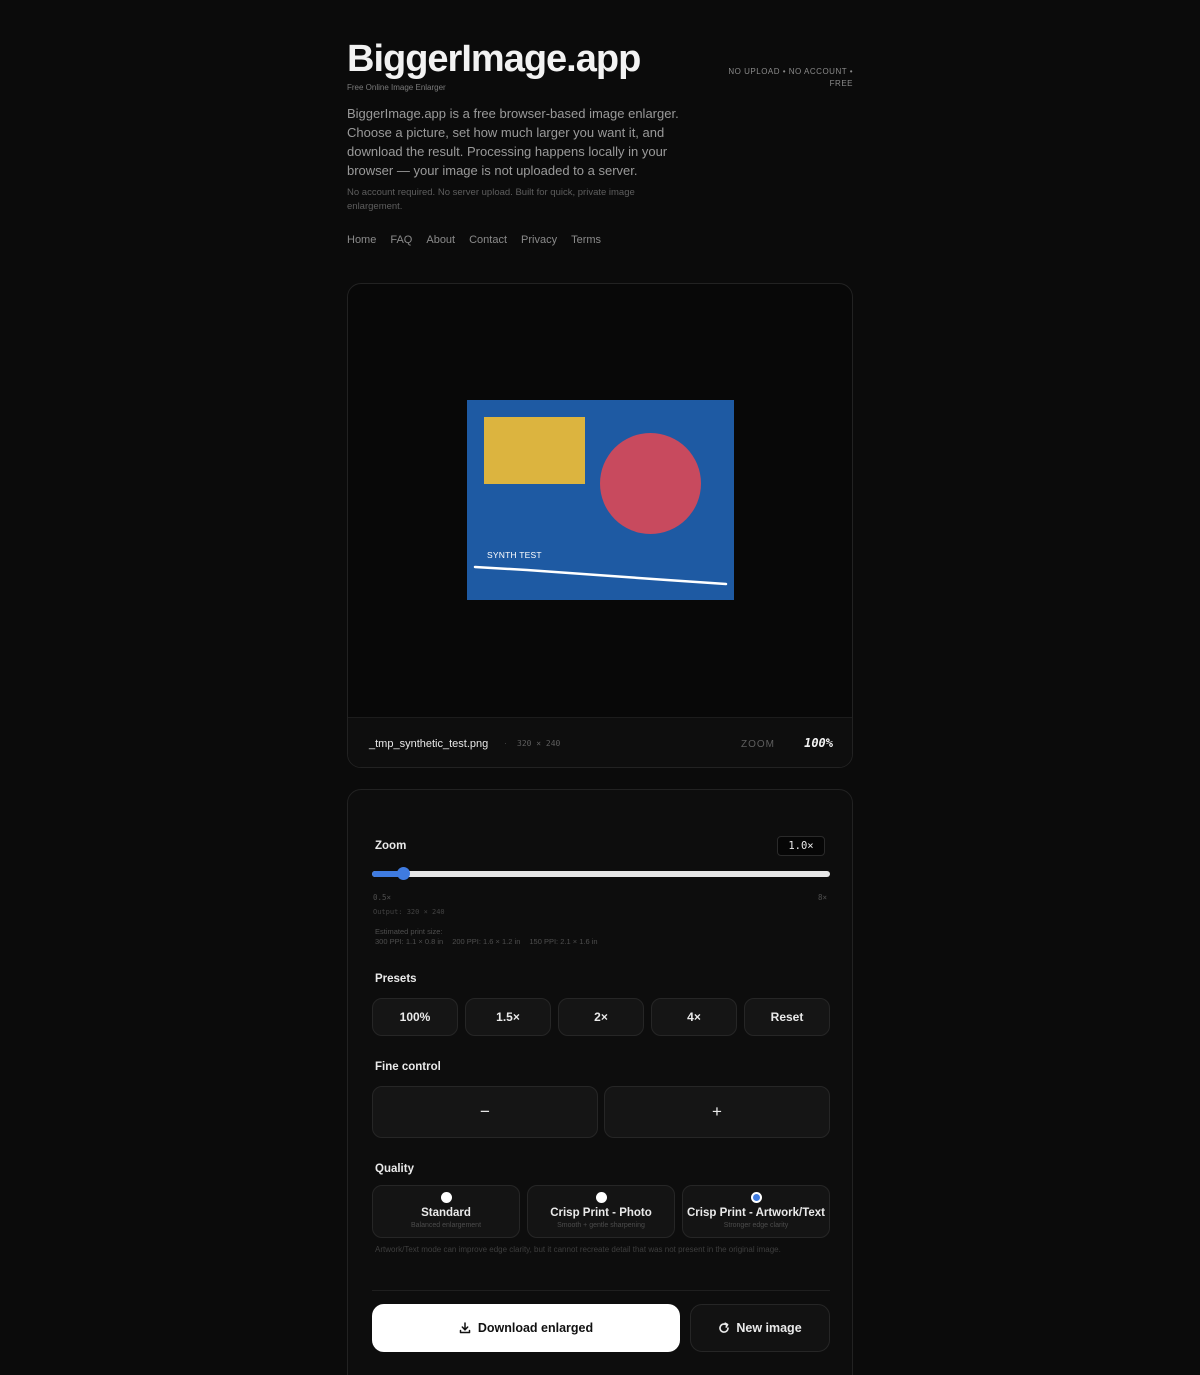 The width and height of the screenshot is (1200, 1375). I want to click on preview-stage: SYNTH TEST, so click(600, 500).